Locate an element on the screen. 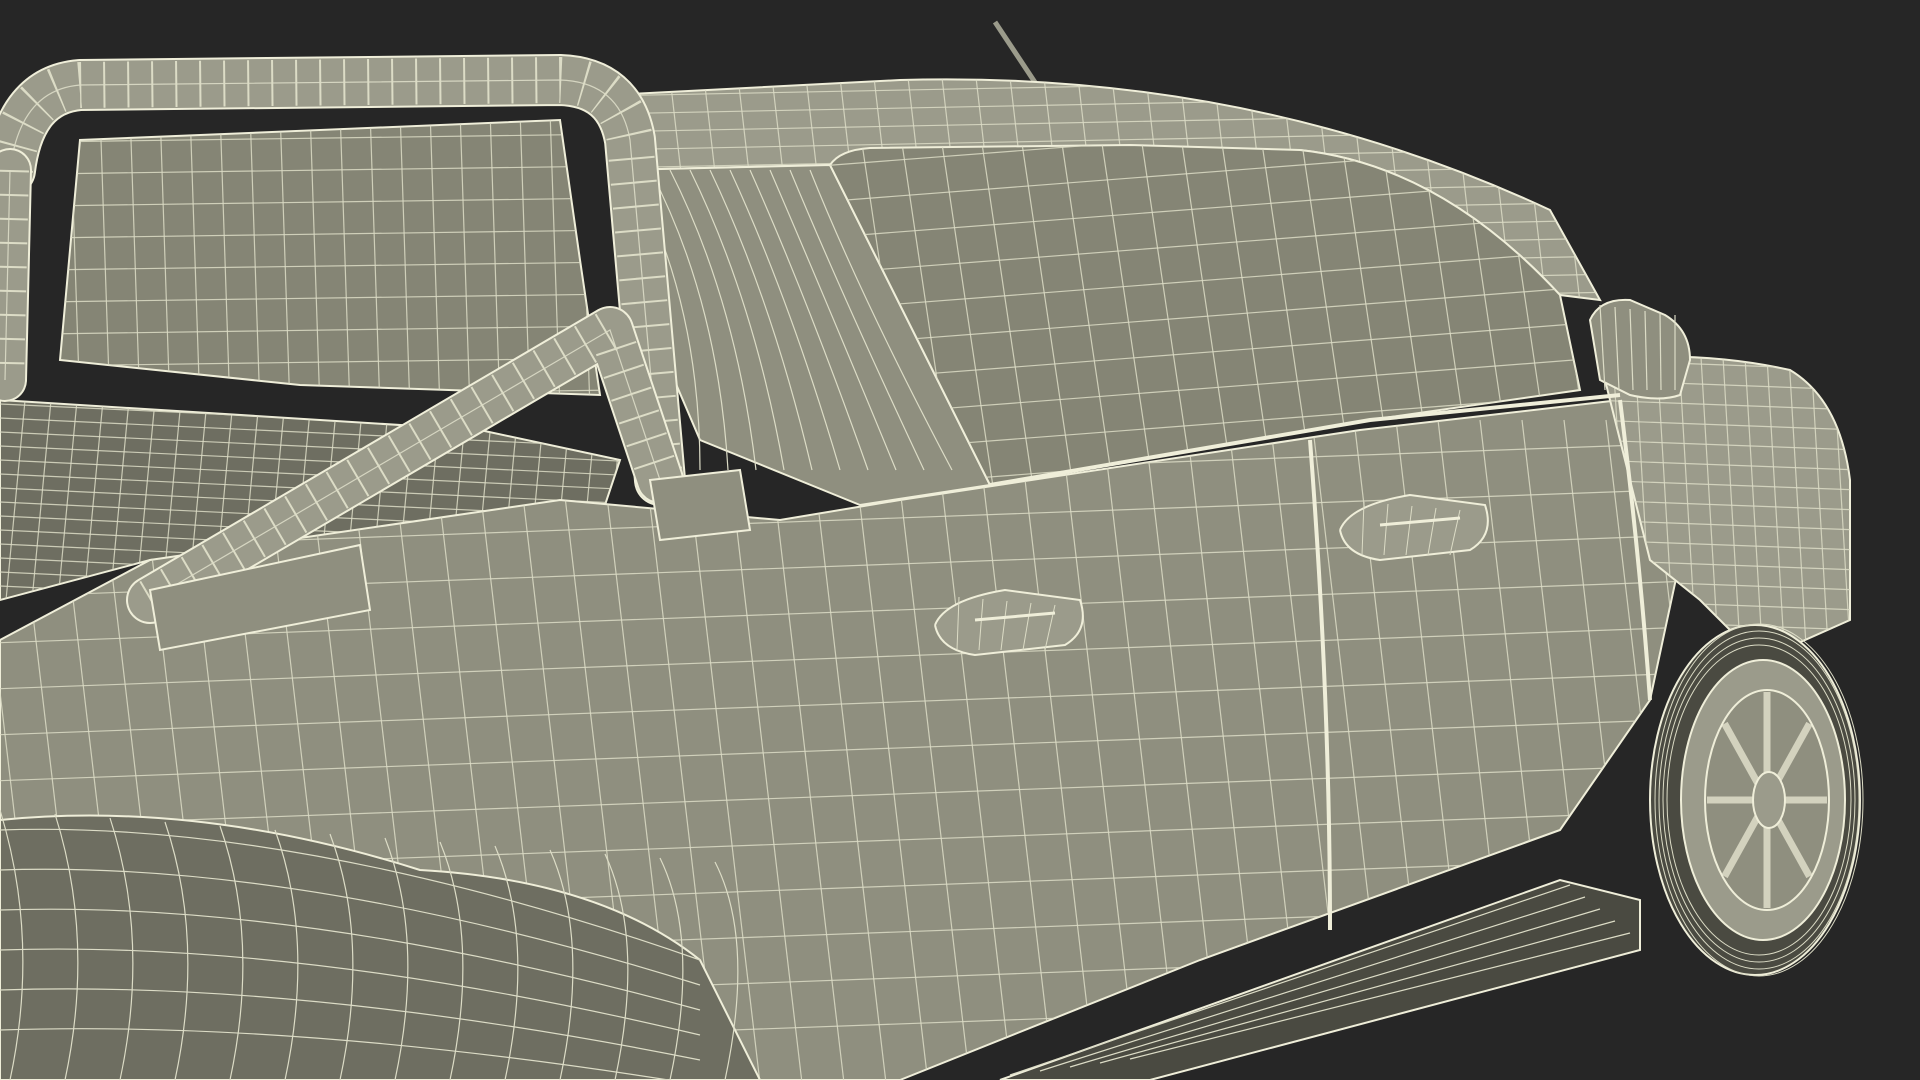  rear-cab-window is located at coordinates (330, 257).